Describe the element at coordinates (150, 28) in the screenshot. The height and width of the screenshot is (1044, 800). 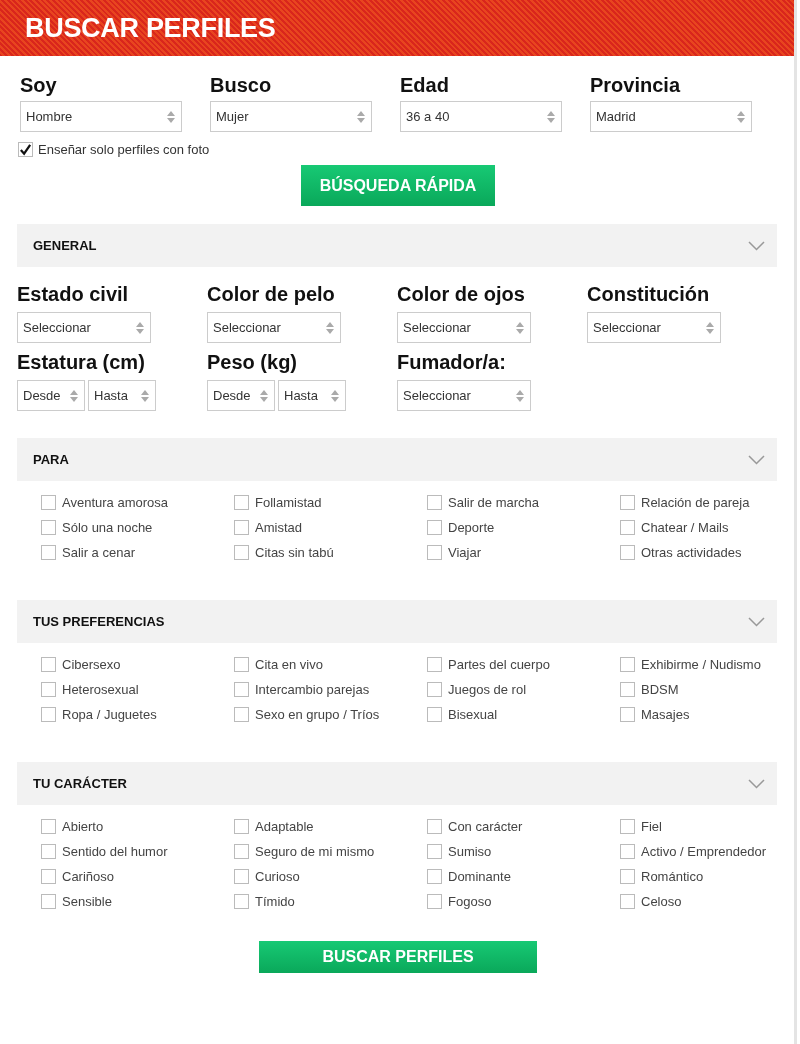
I see `page-title: BUSCAR PERFILES` at that location.